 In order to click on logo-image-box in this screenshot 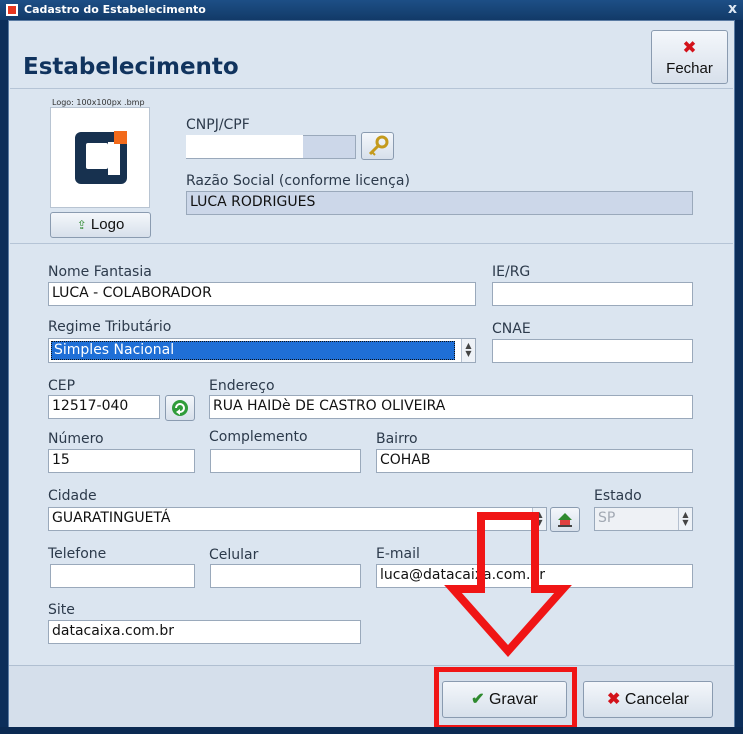, I will do `click(100, 157)`.